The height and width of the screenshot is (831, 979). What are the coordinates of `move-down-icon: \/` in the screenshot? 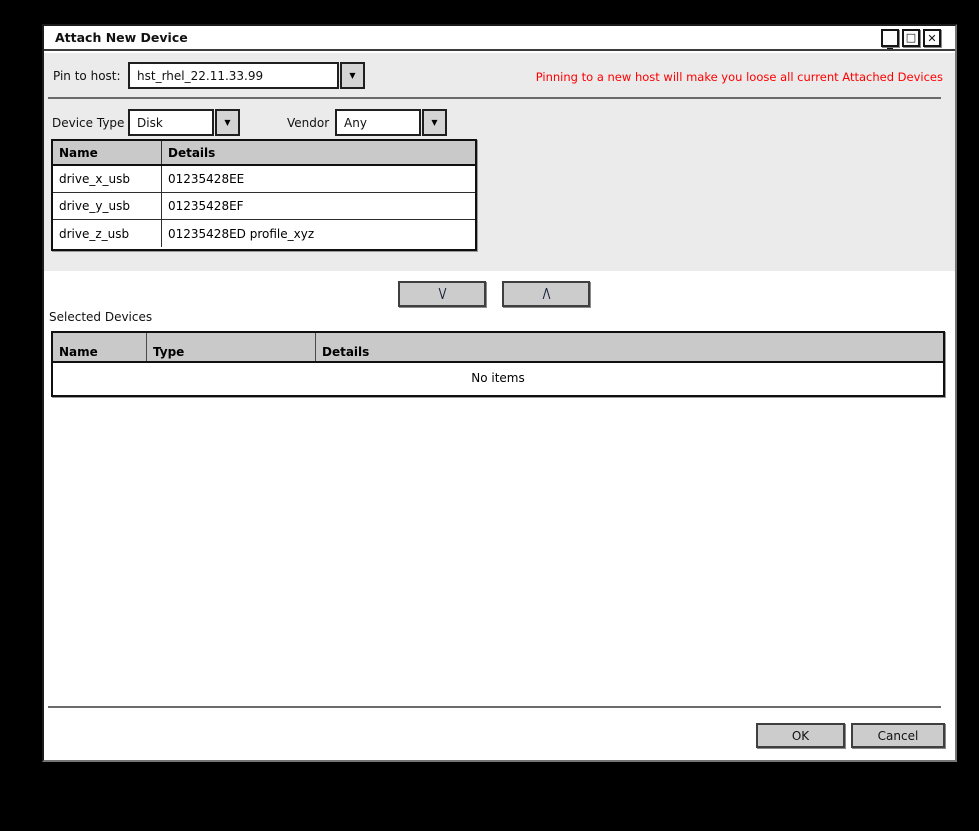 It's located at (442, 294).